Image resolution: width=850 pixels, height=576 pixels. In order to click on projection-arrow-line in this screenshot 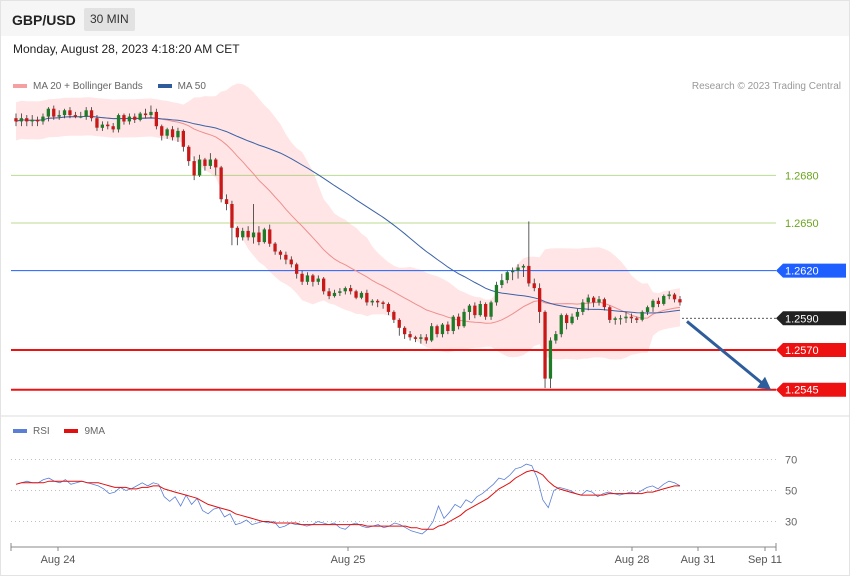, I will do `click(725, 353)`.